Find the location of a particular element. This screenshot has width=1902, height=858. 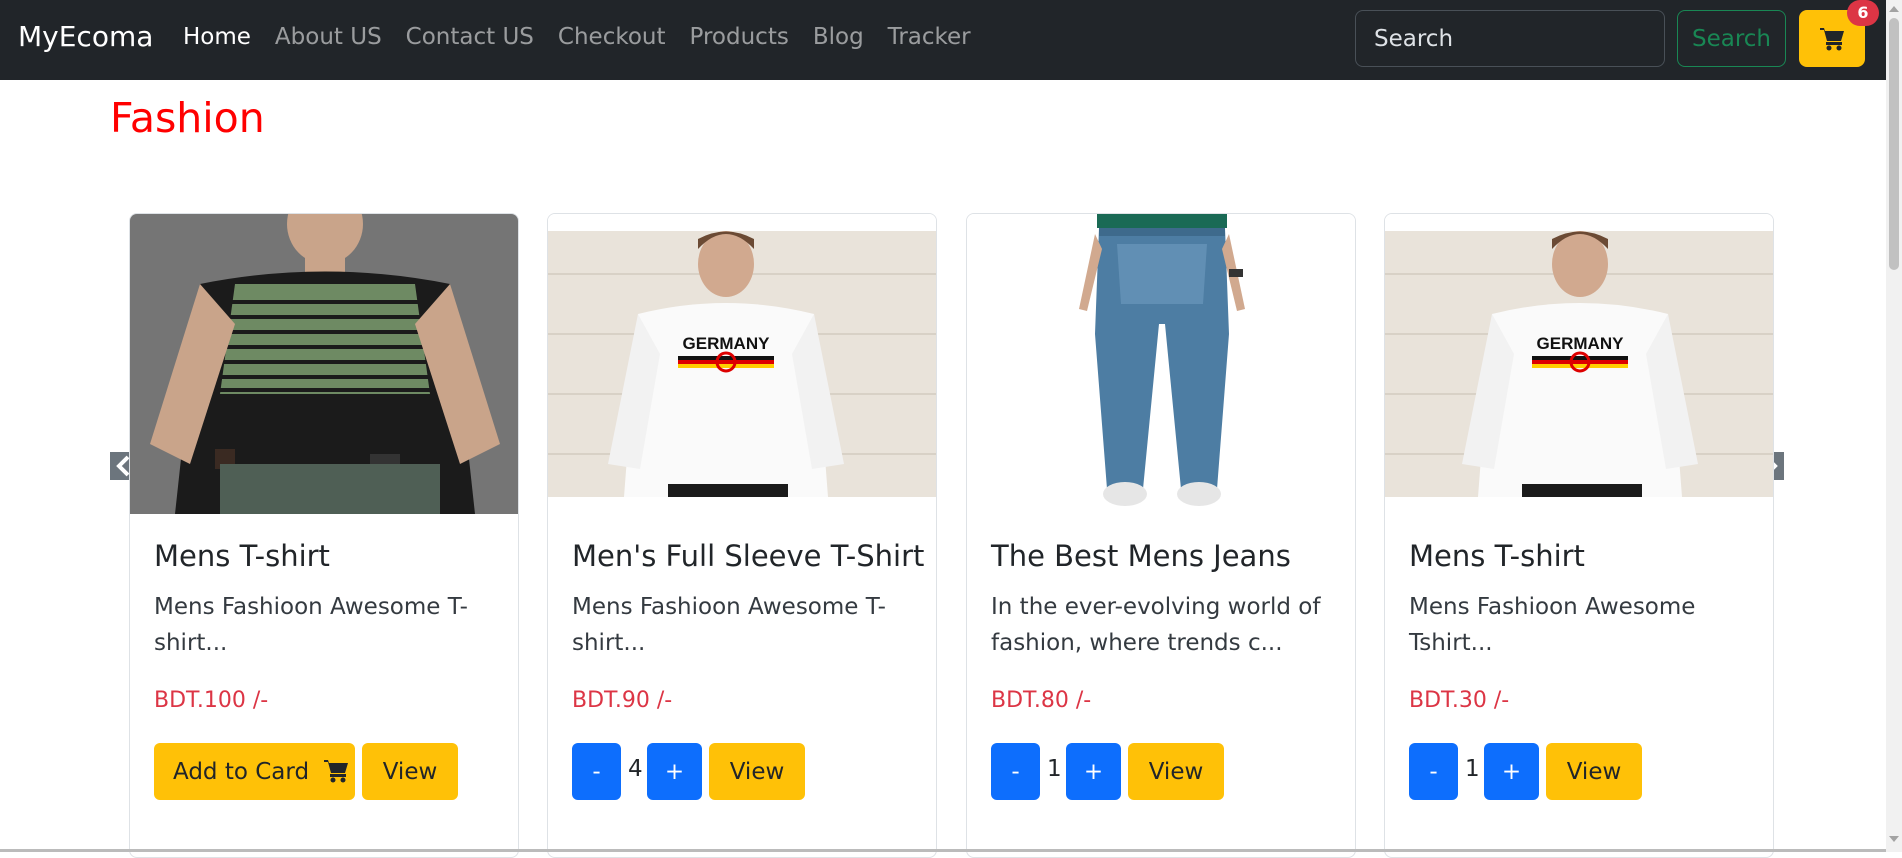

cart-count-badge: 6 is located at coordinates (1863, 13).